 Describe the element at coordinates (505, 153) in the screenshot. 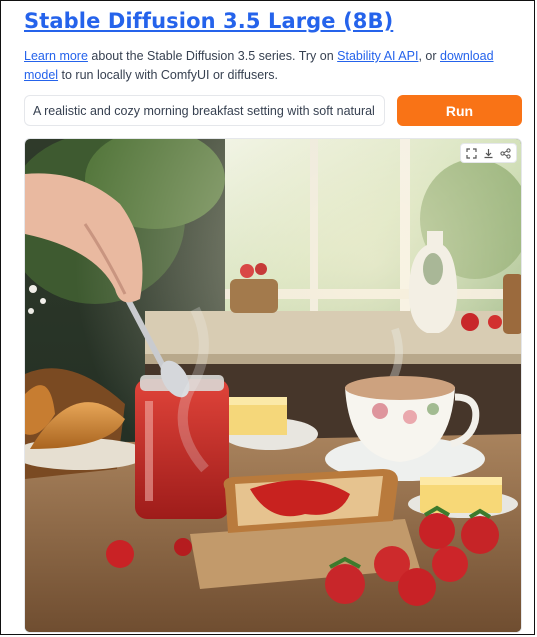

I see `share-icon` at that location.